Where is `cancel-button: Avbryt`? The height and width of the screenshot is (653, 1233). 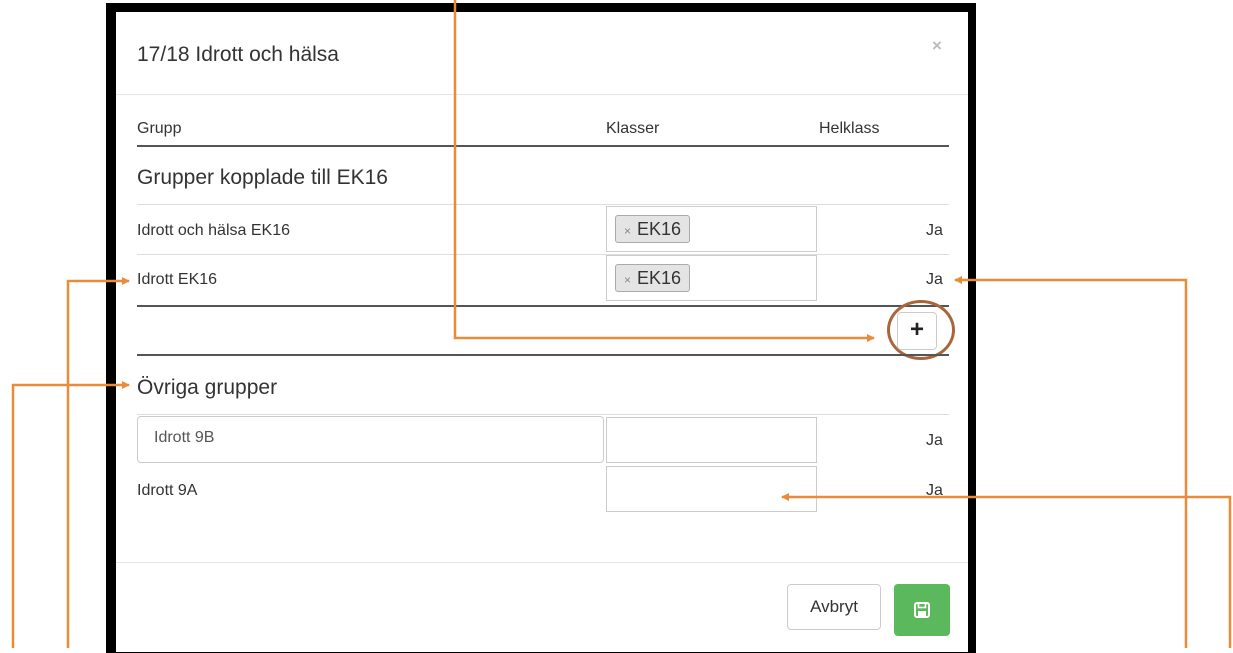
cancel-button: Avbryt is located at coordinates (834, 607).